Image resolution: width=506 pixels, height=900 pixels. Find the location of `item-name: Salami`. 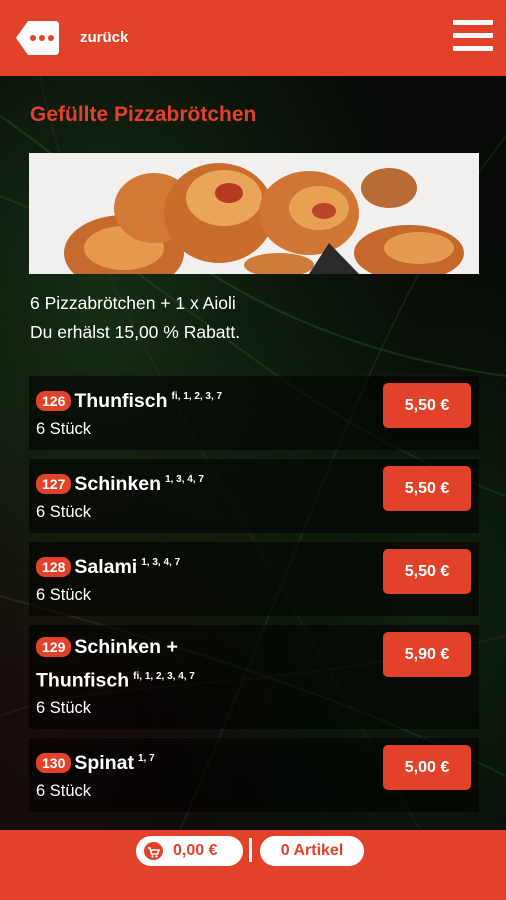

item-name: Salami is located at coordinates (106, 567).